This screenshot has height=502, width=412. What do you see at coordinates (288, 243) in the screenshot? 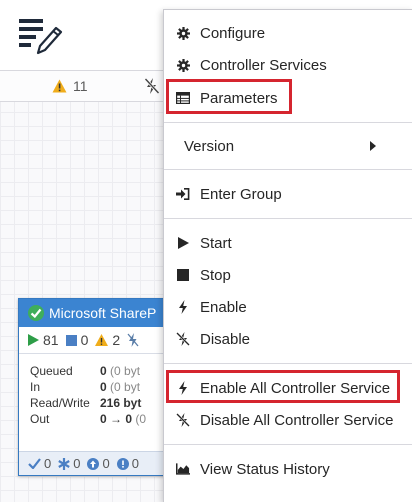
I see `menu-item-start: Start` at bounding box center [288, 243].